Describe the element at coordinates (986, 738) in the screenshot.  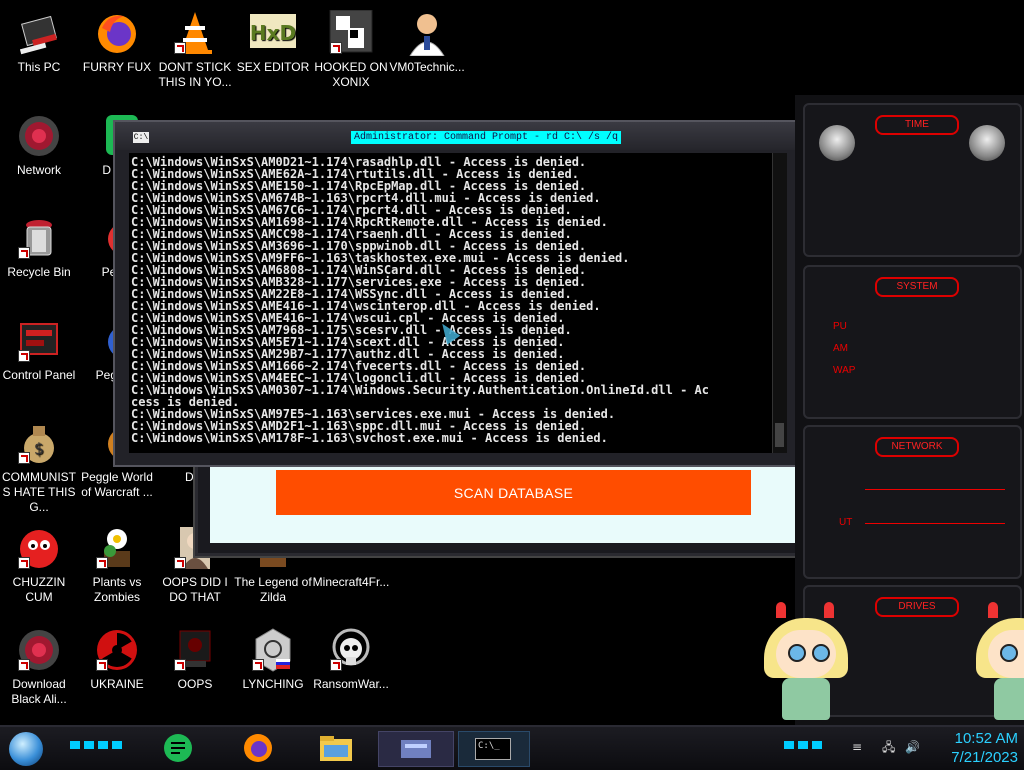
I see `clock-time: 10:52 AM` at that location.